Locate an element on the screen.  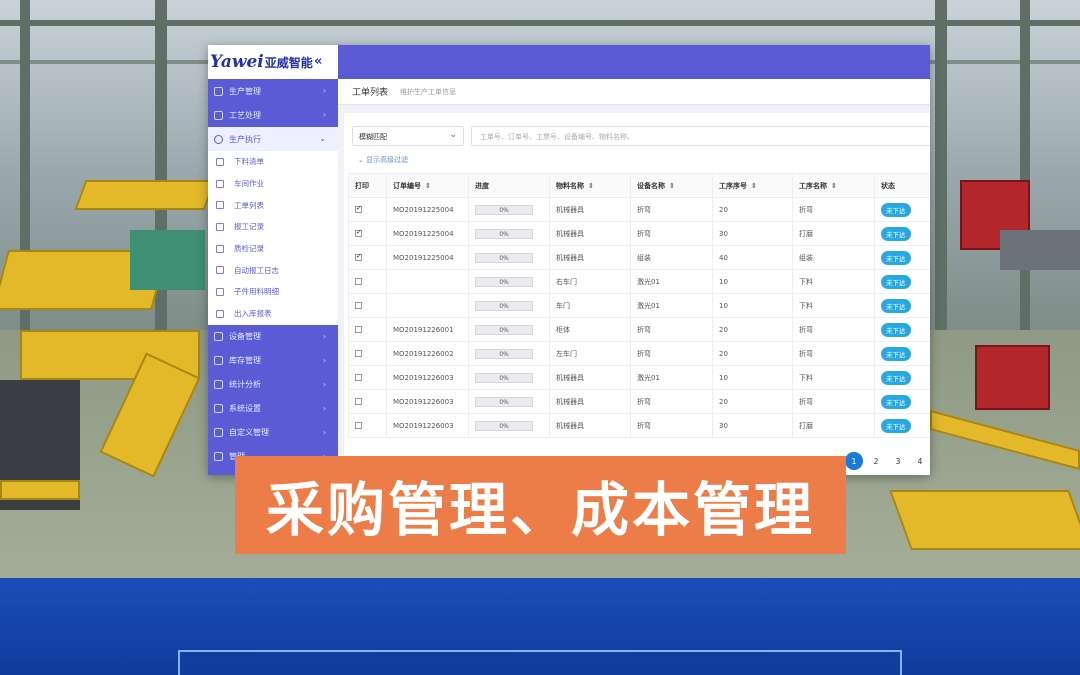
gear-icon is located at coordinates (218, 336).